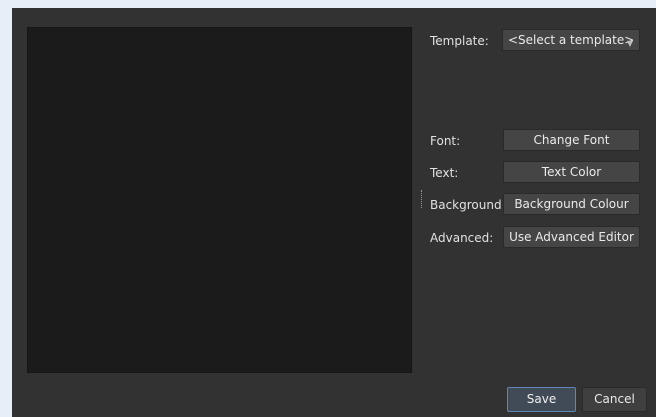 Image resolution: width=656 pixels, height=417 pixels. What do you see at coordinates (541, 399) in the screenshot?
I see `save-button: Save` at bounding box center [541, 399].